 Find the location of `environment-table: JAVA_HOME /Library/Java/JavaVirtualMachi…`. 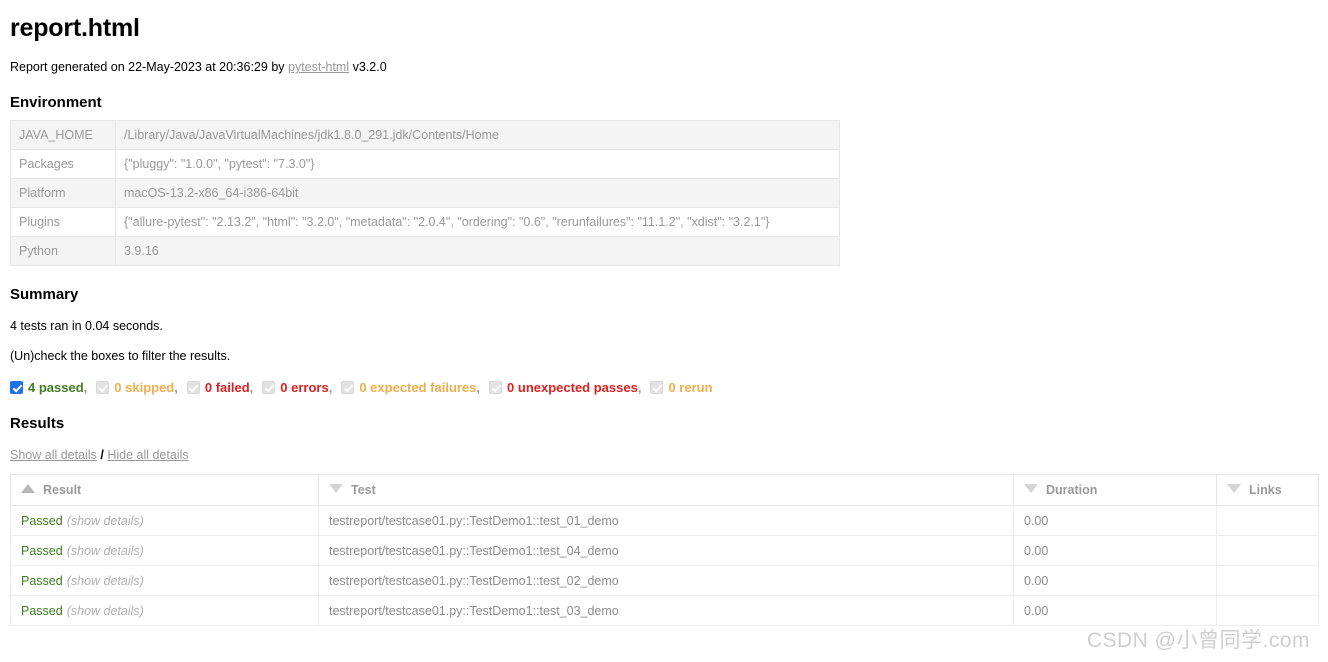

environment-table: JAVA_HOME /Library/Java/JavaVirtualMachi… is located at coordinates (425, 193).